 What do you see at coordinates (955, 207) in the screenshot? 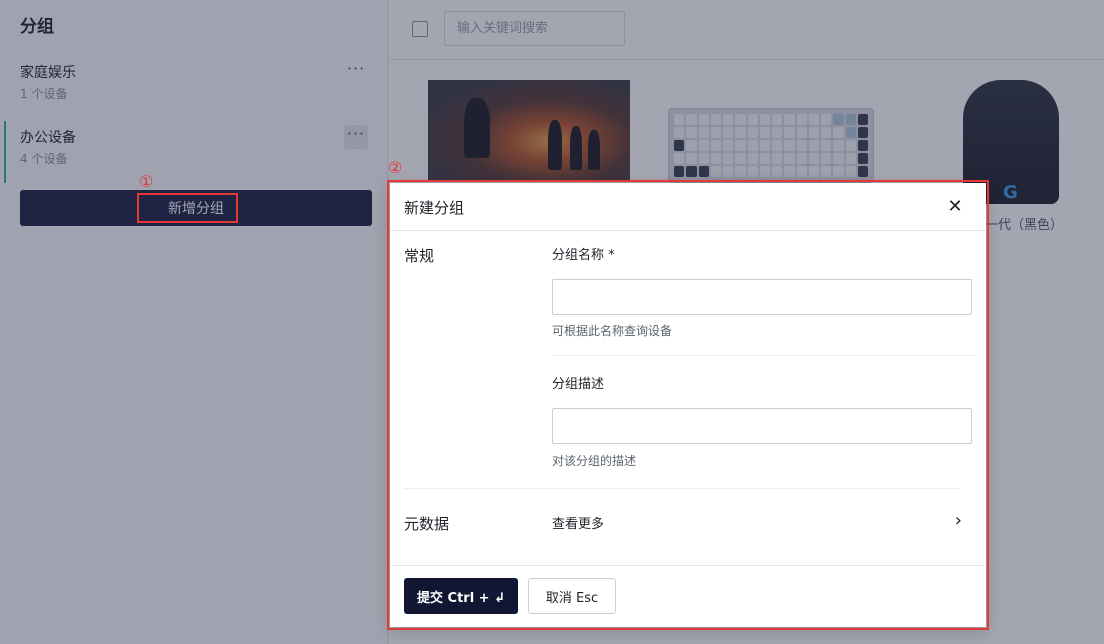
I see `close-icon: ✕` at bounding box center [955, 207].